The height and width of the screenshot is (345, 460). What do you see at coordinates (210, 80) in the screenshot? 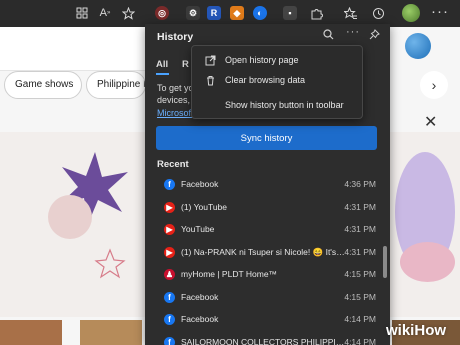
I see `trash-icon` at bounding box center [210, 80].